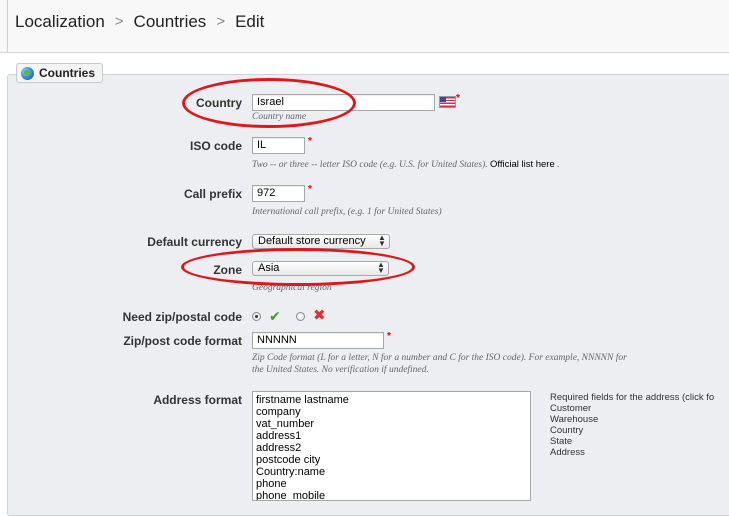  I want to click on required-field-address: Address, so click(632, 452).